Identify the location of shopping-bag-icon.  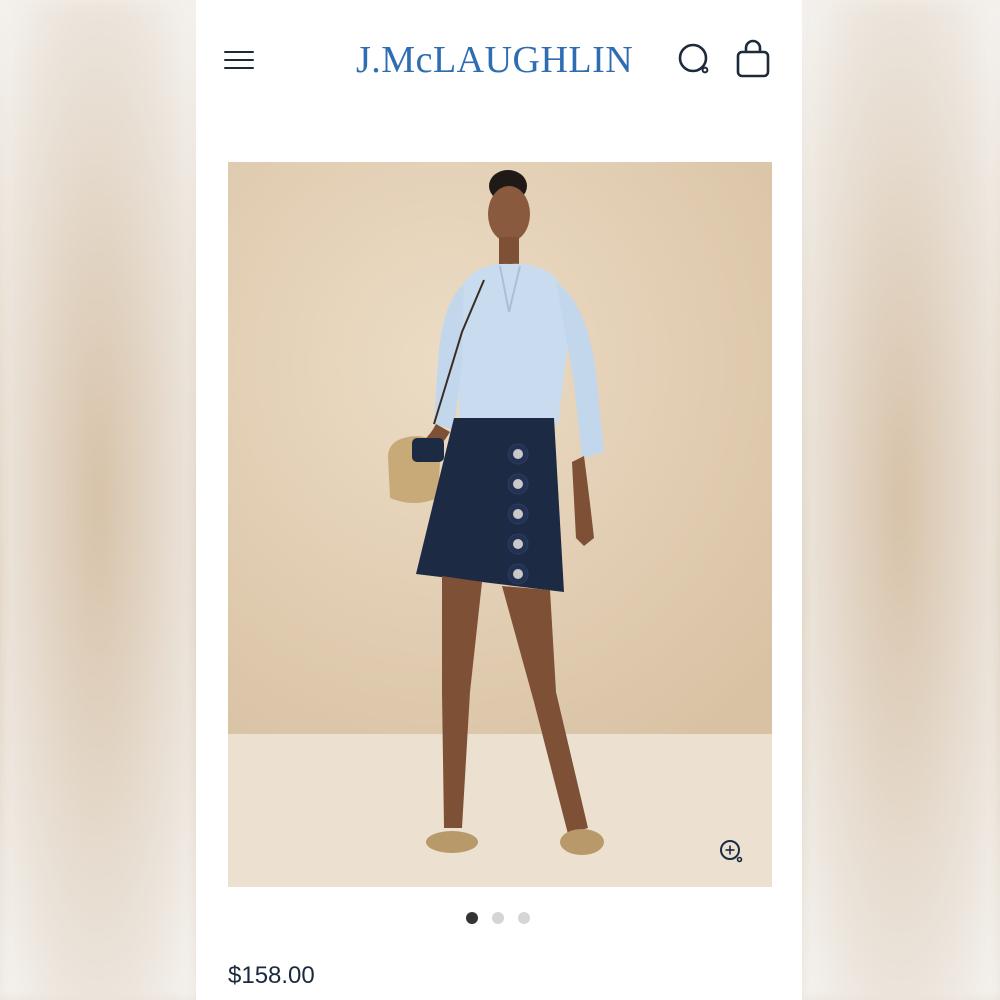
(753, 59).